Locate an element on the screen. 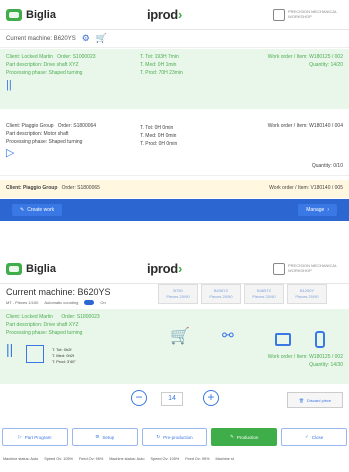 The width and height of the screenshot is (349, 472). refresh-icon: ↻ is located at coordinates (158, 436).